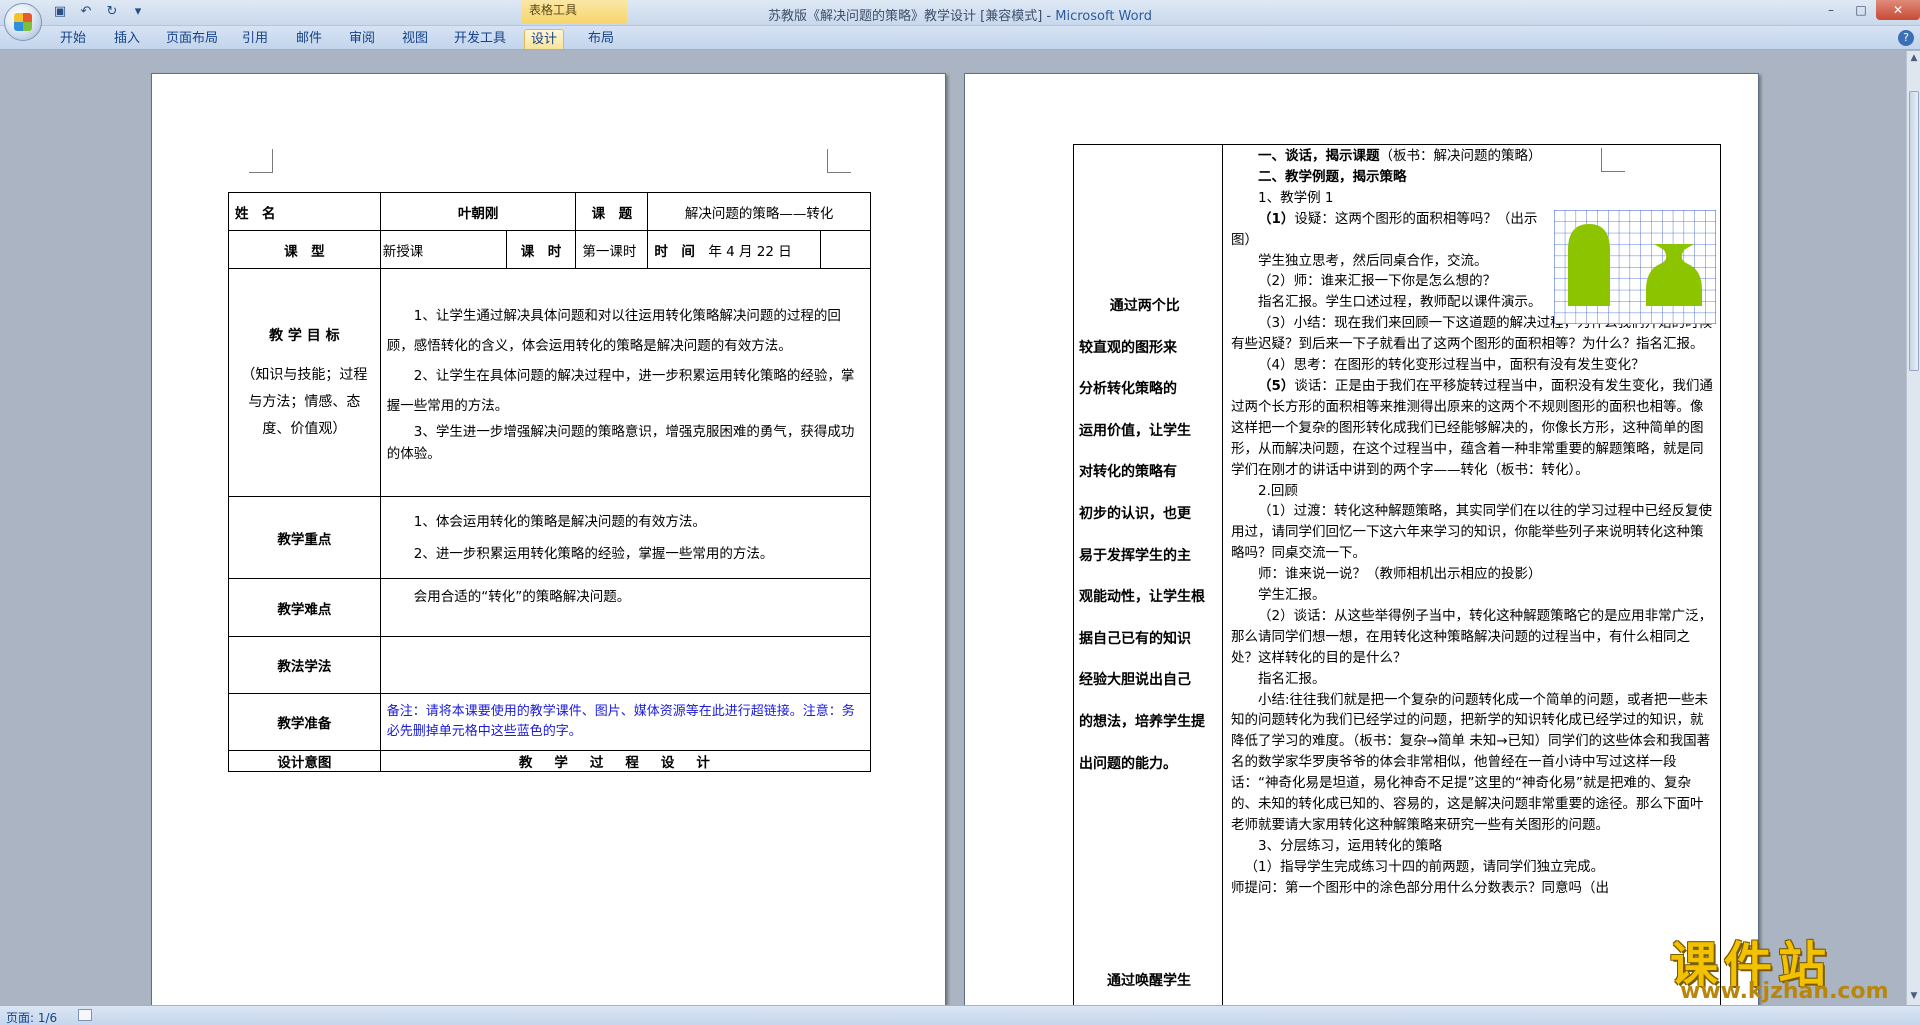 The width and height of the screenshot is (1920, 1025). What do you see at coordinates (625, 761) in the screenshot?
I see `teaching-process-header: 教学过程设计` at bounding box center [625, 761].